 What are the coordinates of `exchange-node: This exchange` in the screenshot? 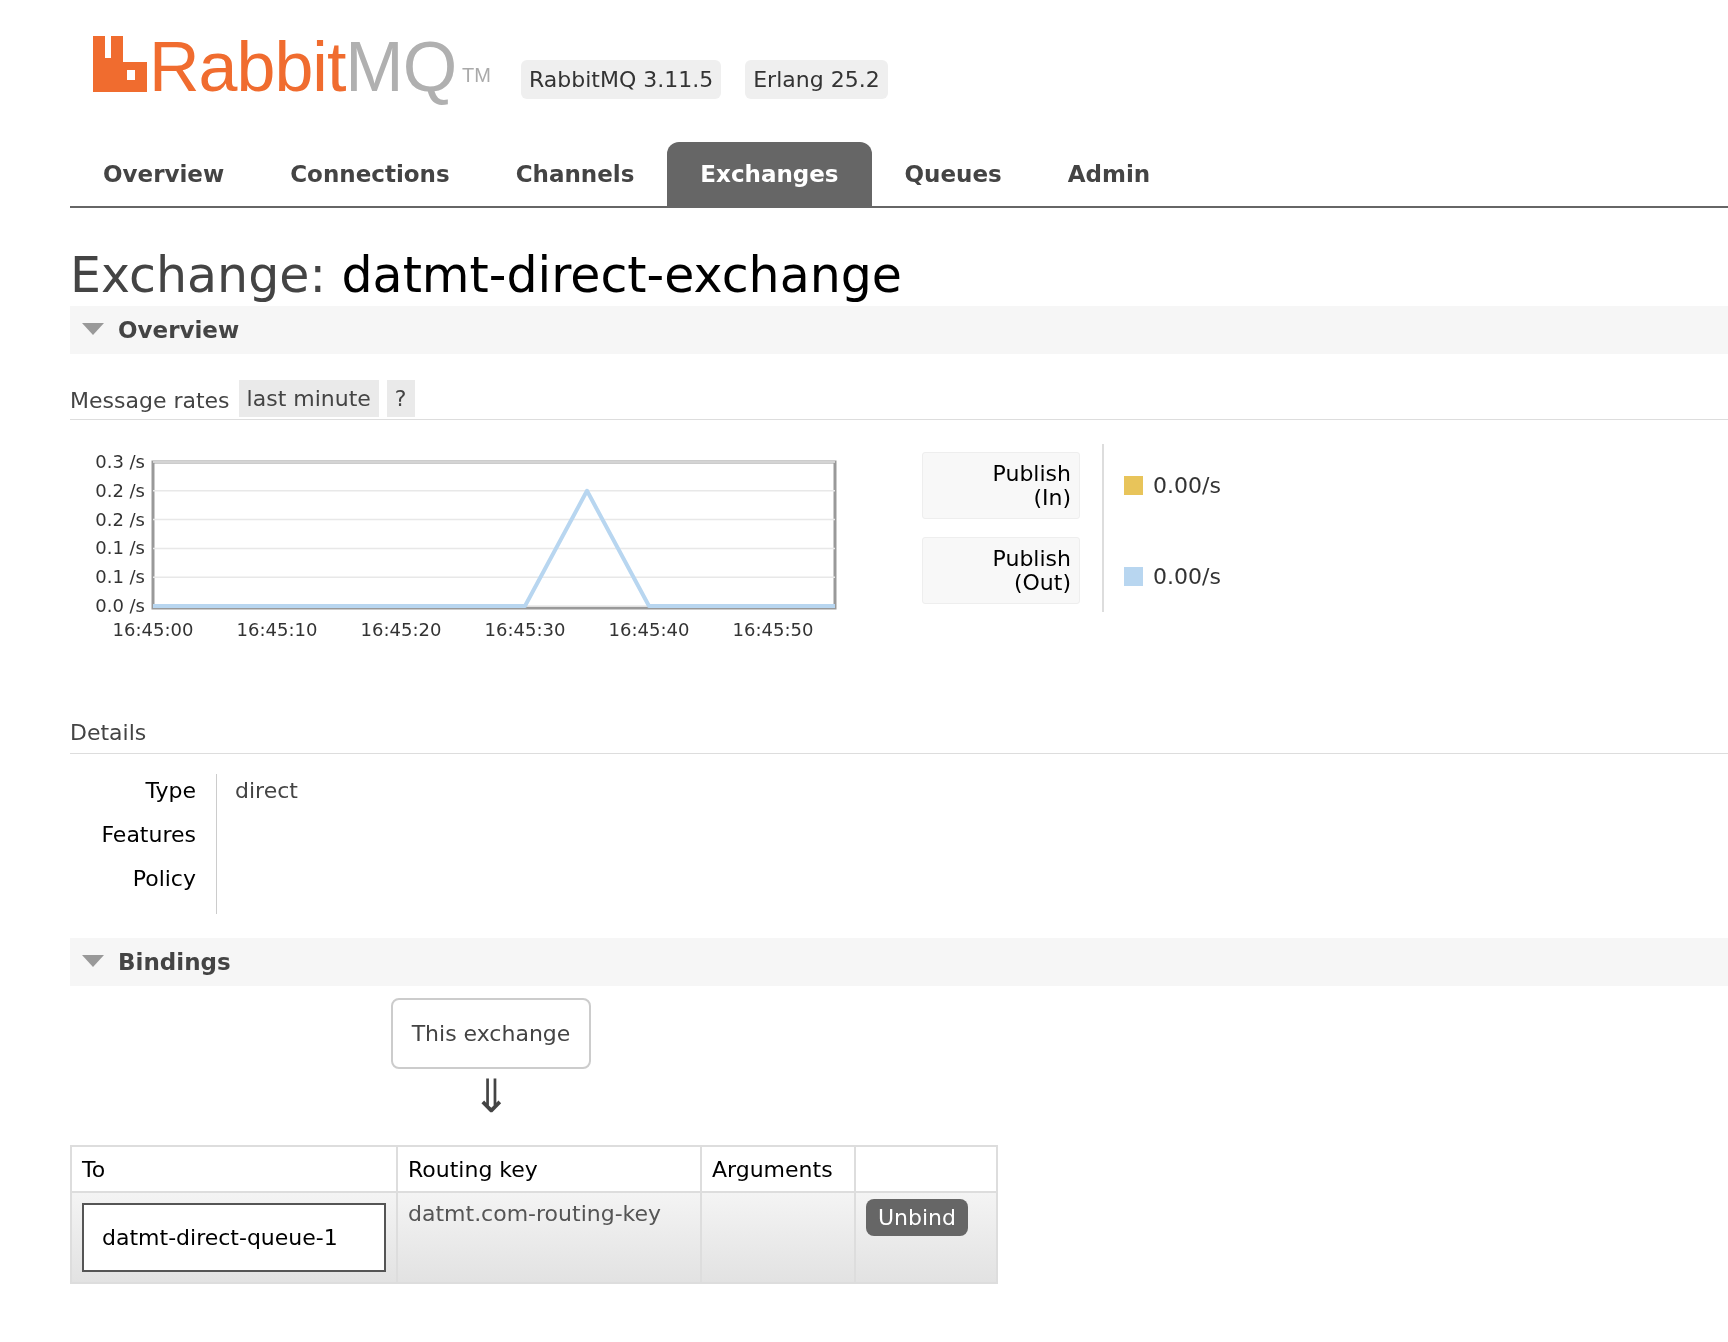 It's located at (491, 1033).